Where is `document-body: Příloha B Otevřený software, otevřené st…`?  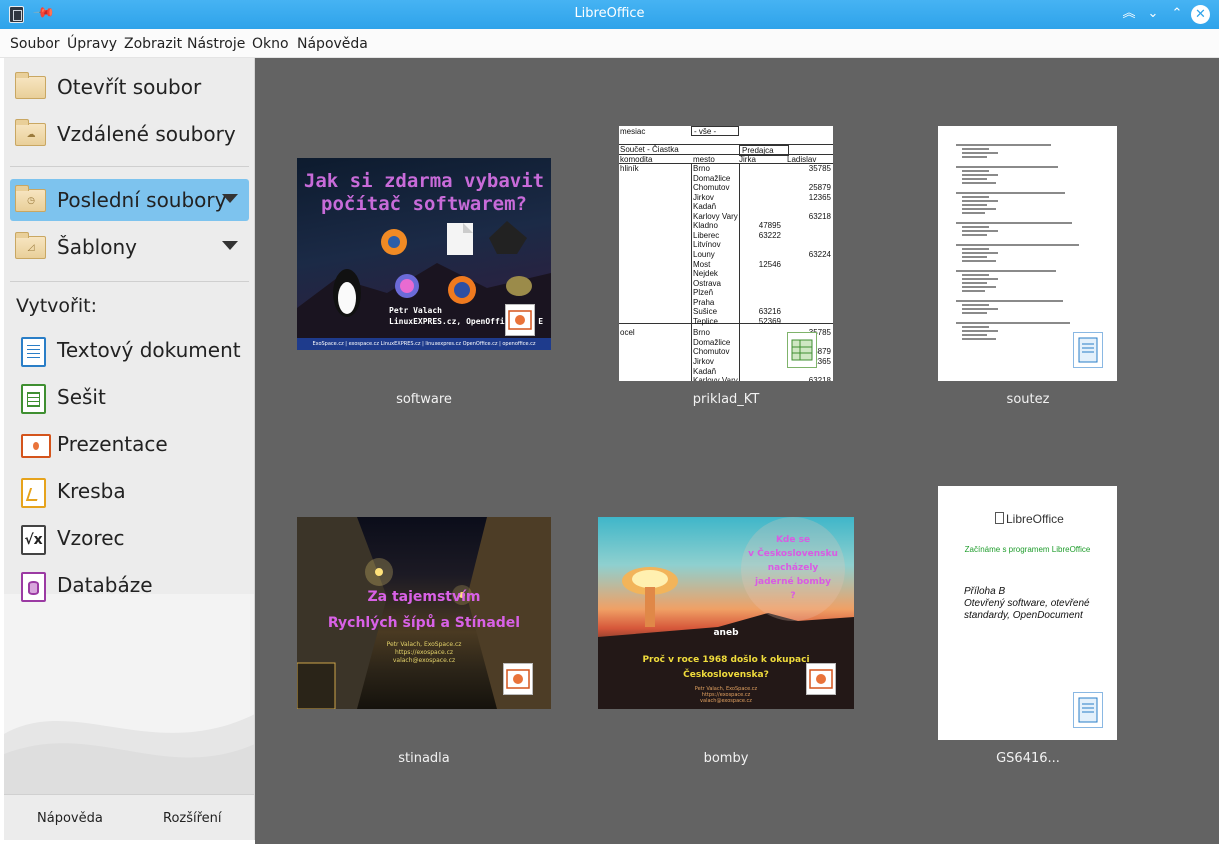 document-body: Příloha B Otevřený software, otevřené st… is located at coordinates (1027, 603).